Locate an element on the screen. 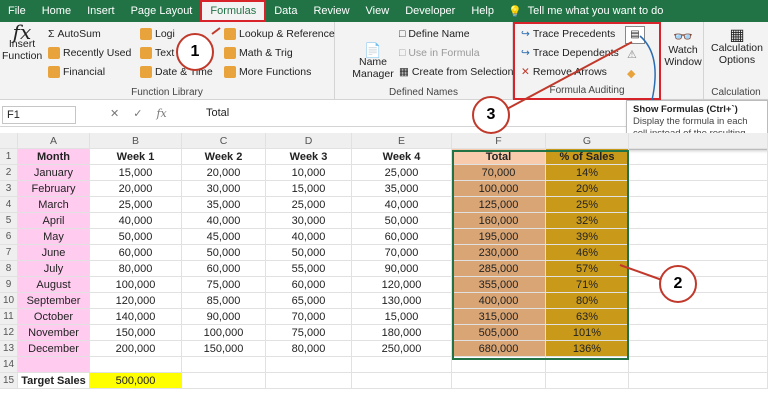 Image resolution: width=768 pixels, height=396 pixels. column-header-e: E is located at coordinates (402, 141).